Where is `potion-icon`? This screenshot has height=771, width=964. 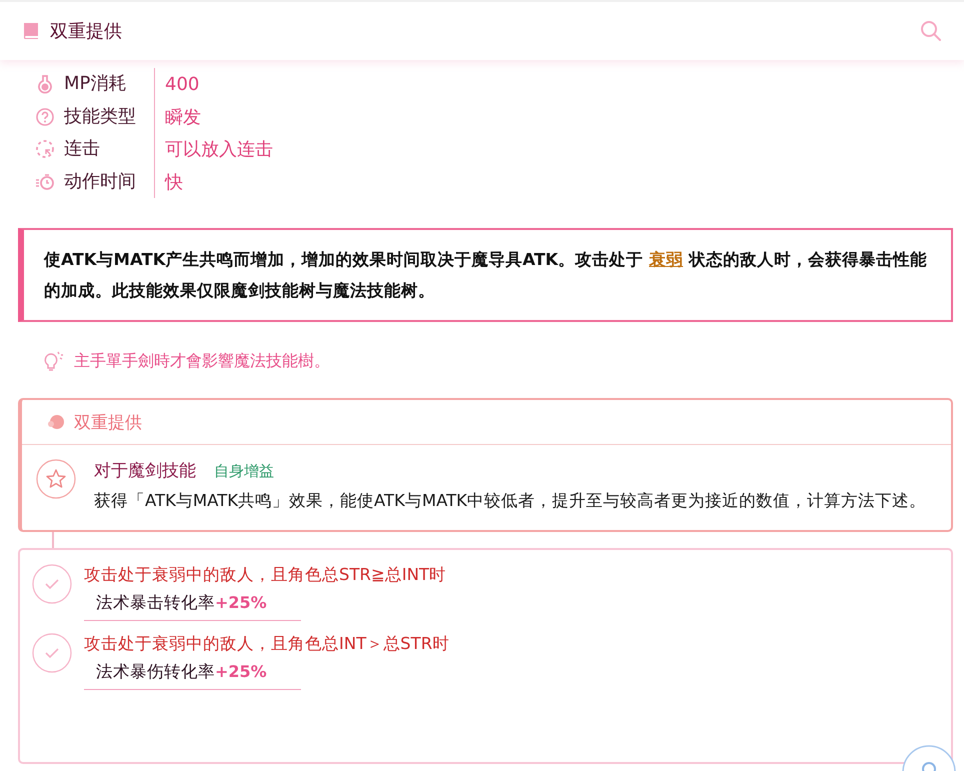
potion-icon is located at coordinates (45, 84).